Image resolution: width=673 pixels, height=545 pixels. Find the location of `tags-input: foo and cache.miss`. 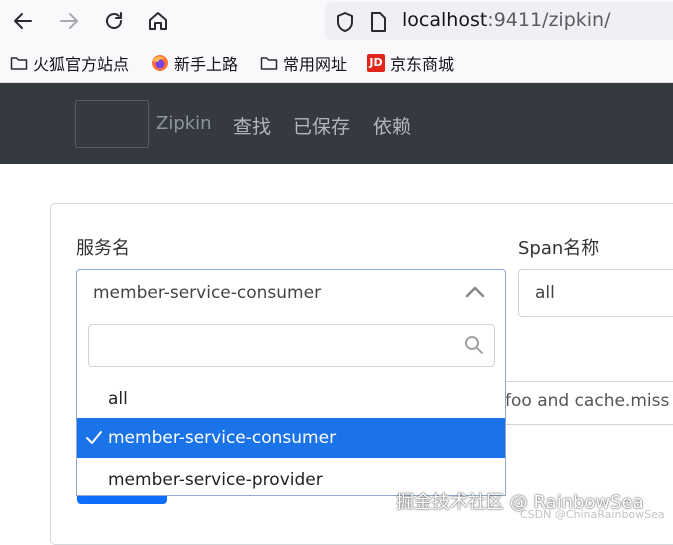

tags-input: foo and cache.miss is located at coordinates (584, 403).